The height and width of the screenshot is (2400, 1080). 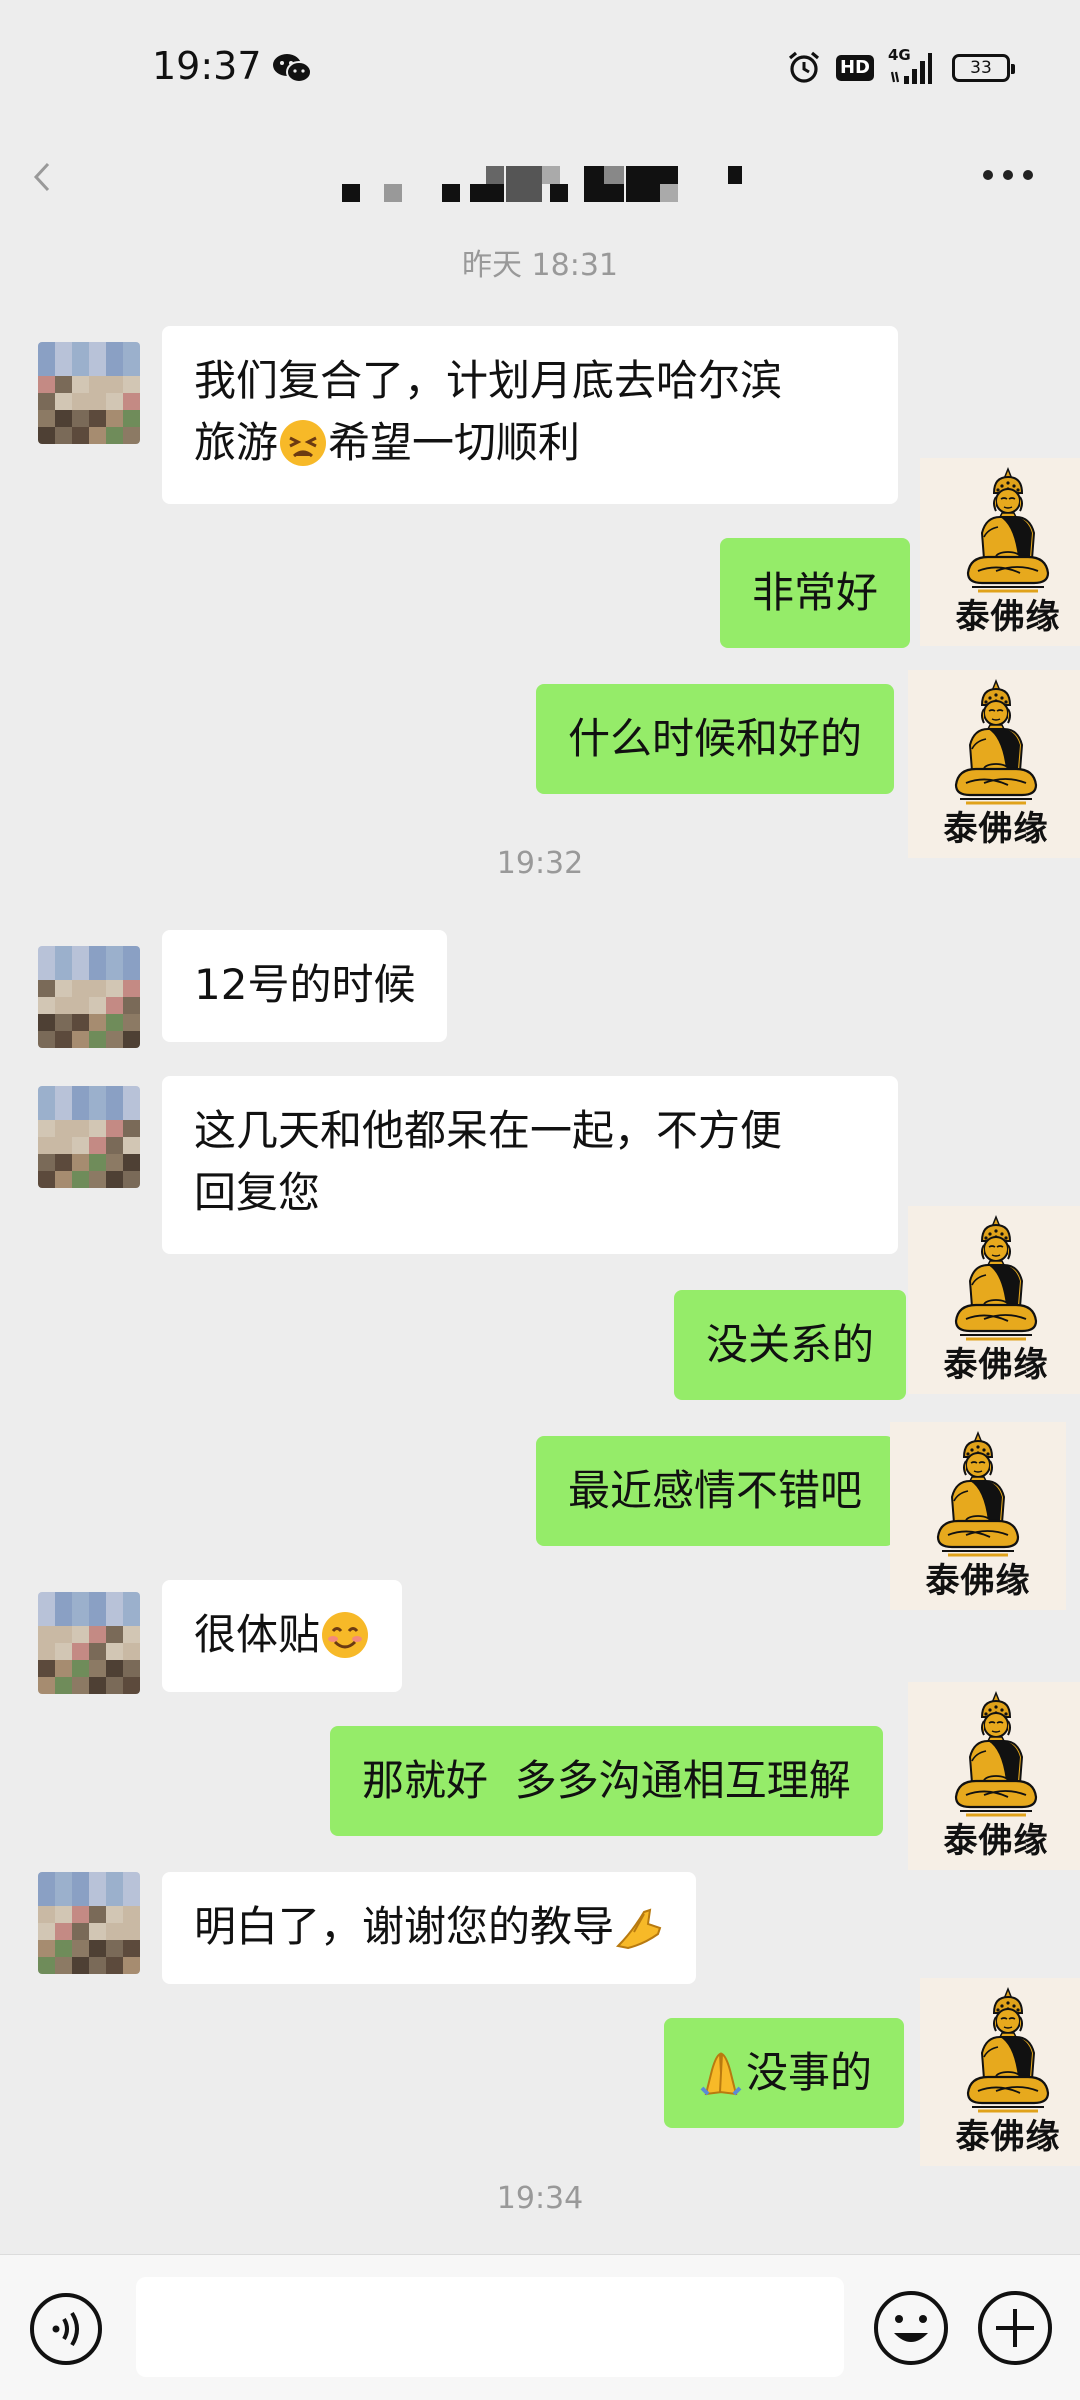 I want to click on contact-name-pixelated, so click(x=540, y=180).